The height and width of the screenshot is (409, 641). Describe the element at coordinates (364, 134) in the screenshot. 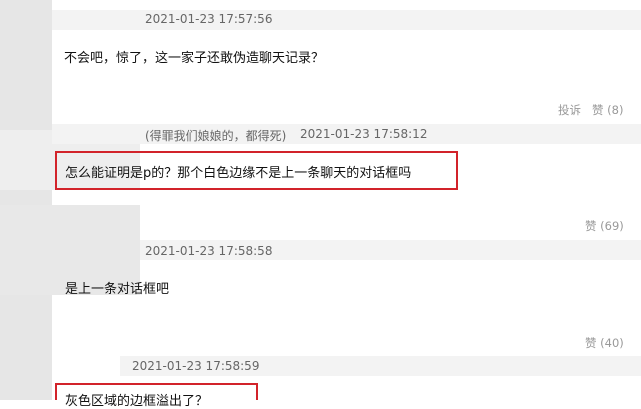

I see `comment-timestamp: 2021-01-23 17:58:12` at that location.